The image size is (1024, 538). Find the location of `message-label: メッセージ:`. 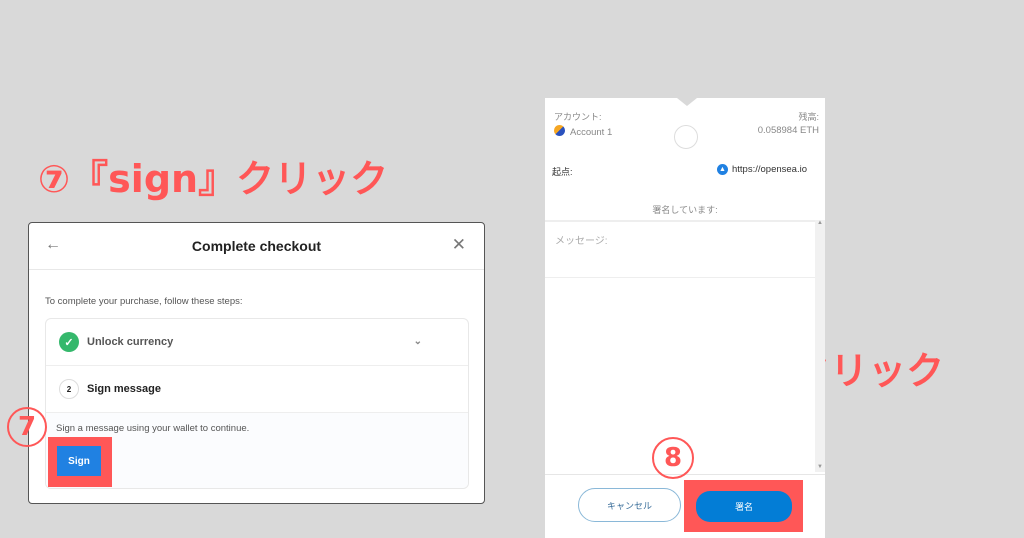

message-label: メッセージ: is located at coordinates (581, 241).